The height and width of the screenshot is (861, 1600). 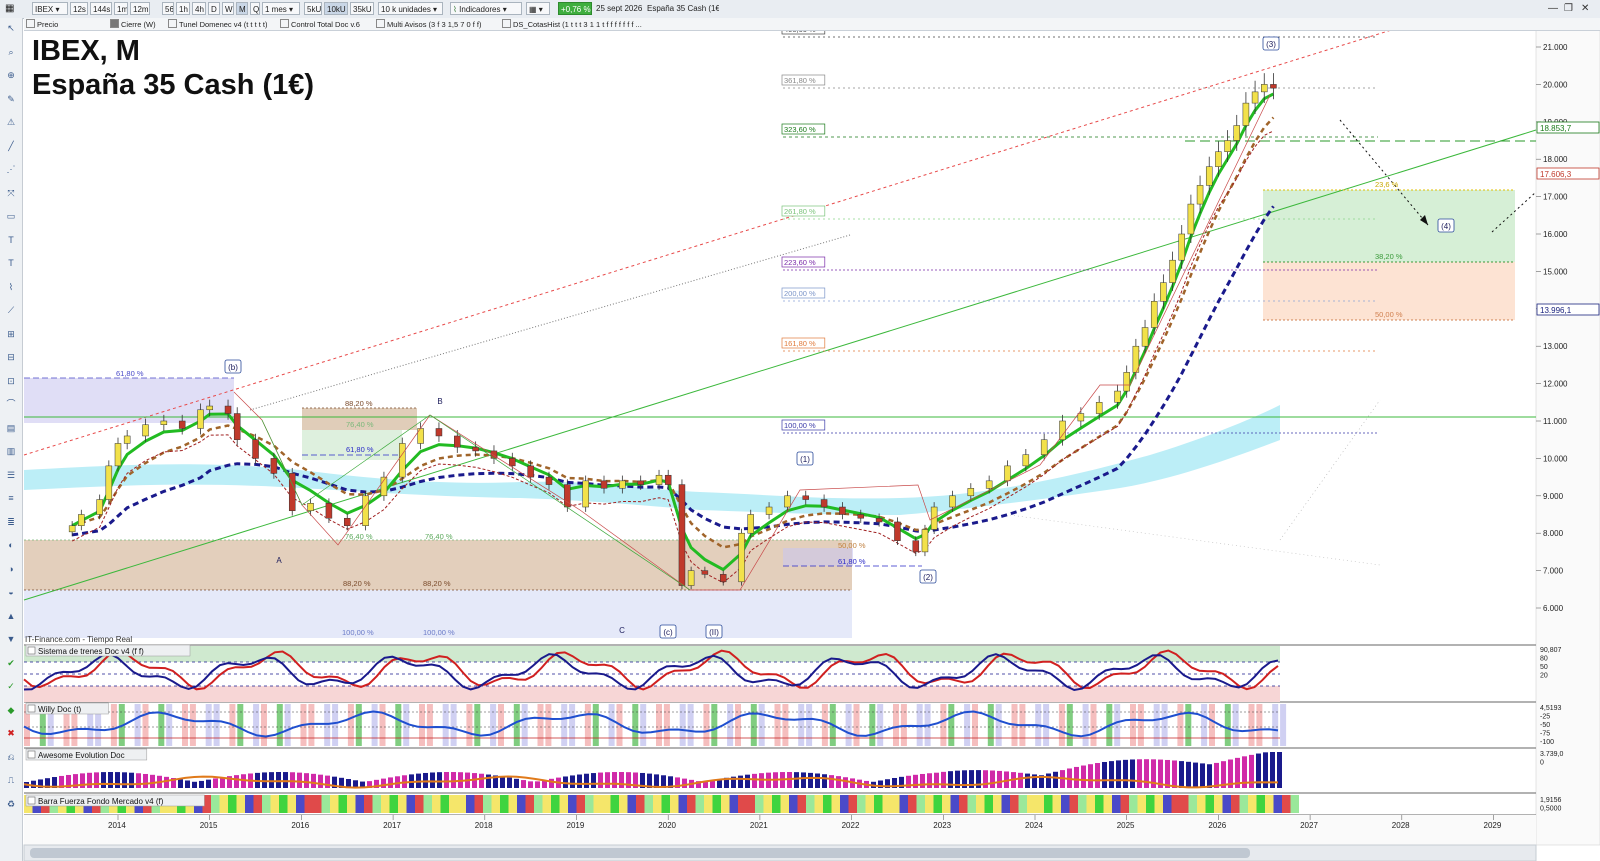 I want to click on drawing-tool-icon: ✓, so click(x=11, y=686).